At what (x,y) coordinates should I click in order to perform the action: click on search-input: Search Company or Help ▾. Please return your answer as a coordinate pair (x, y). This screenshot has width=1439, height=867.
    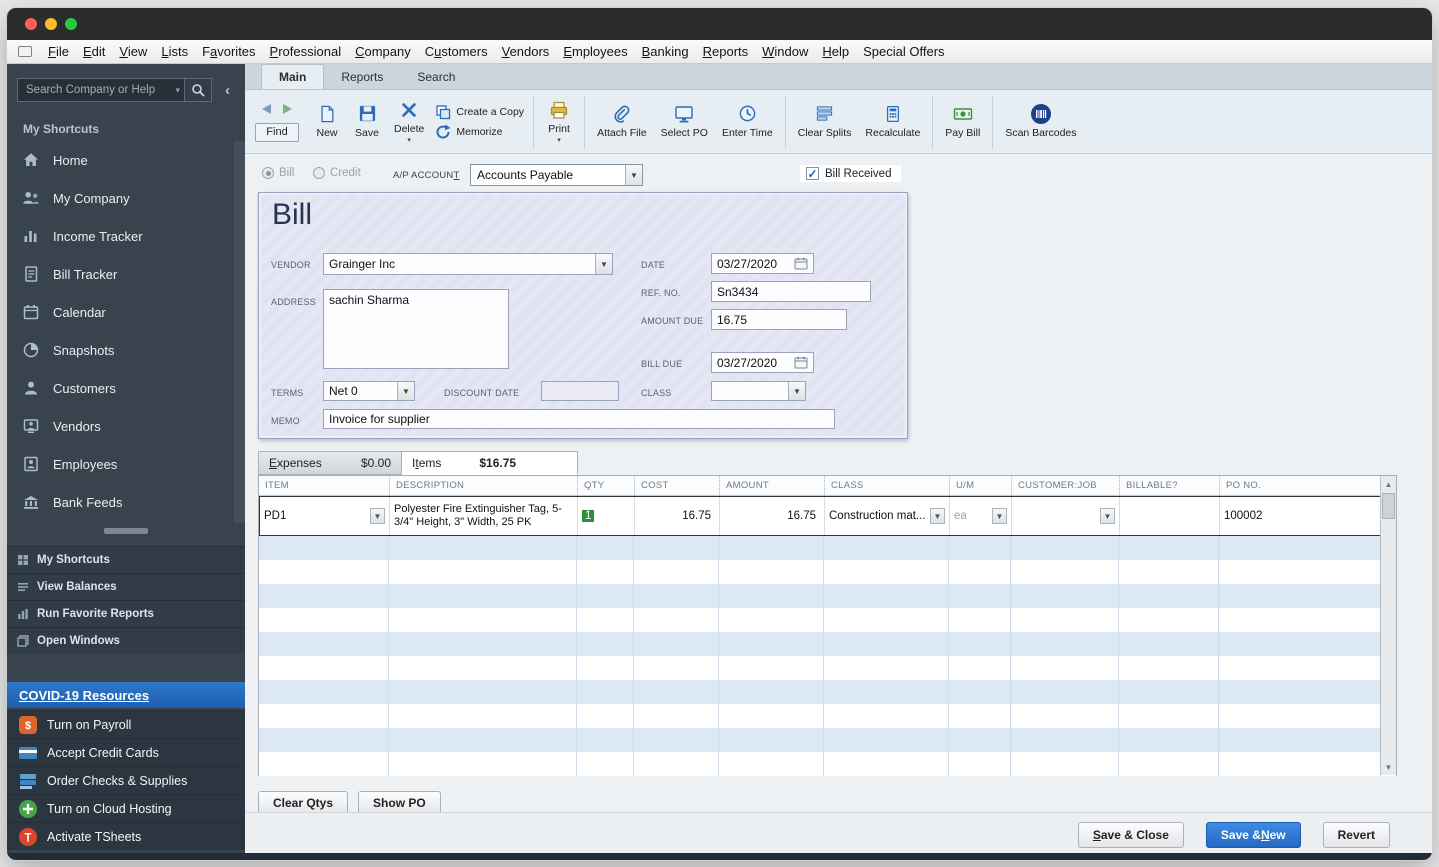
    Looking at the image, I should click on (101, 90).